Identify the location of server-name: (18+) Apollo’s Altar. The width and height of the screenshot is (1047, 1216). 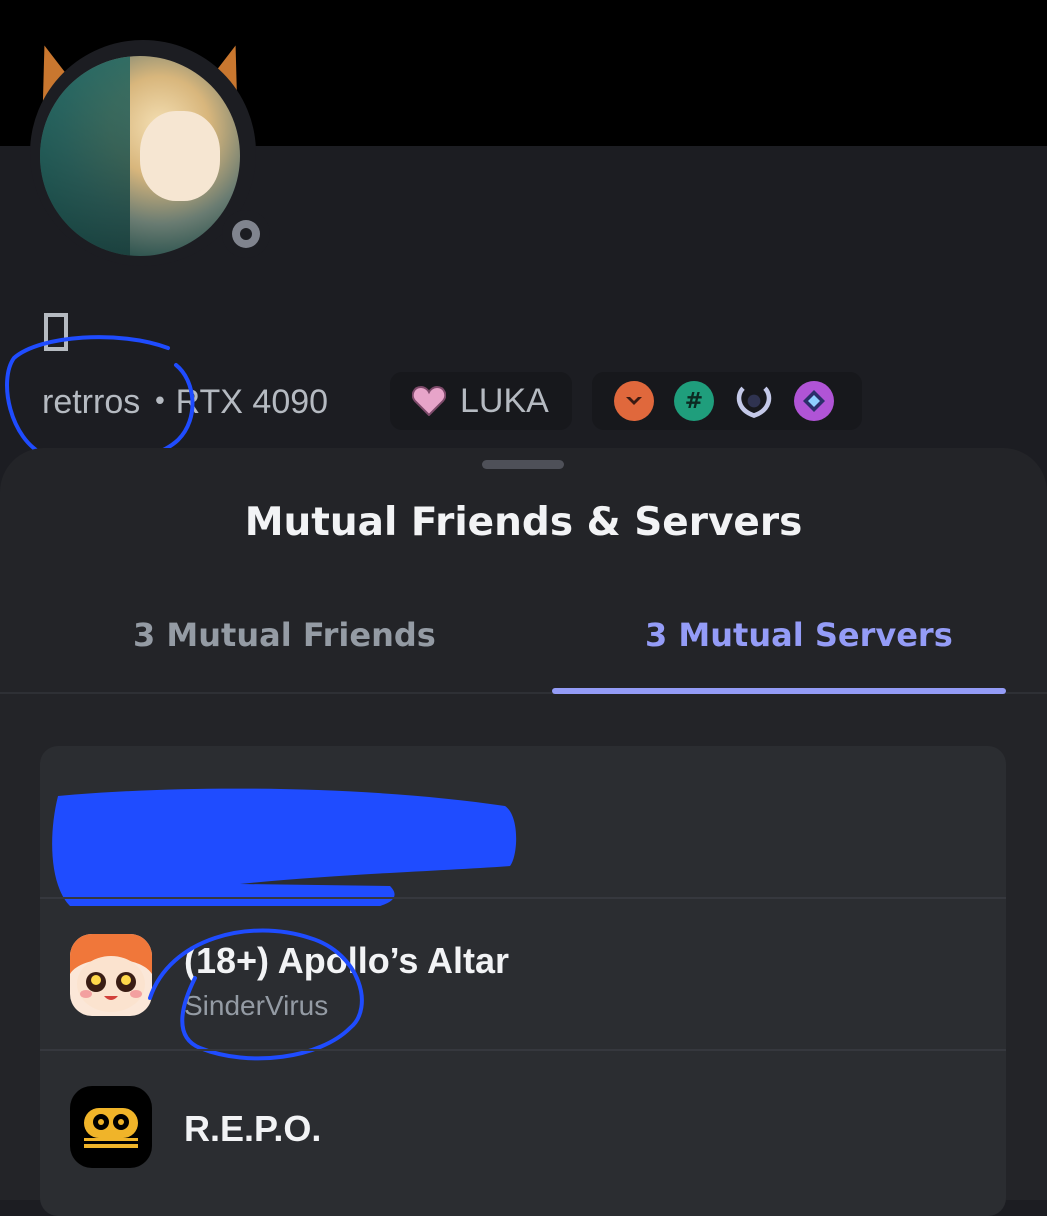
(347, 960).